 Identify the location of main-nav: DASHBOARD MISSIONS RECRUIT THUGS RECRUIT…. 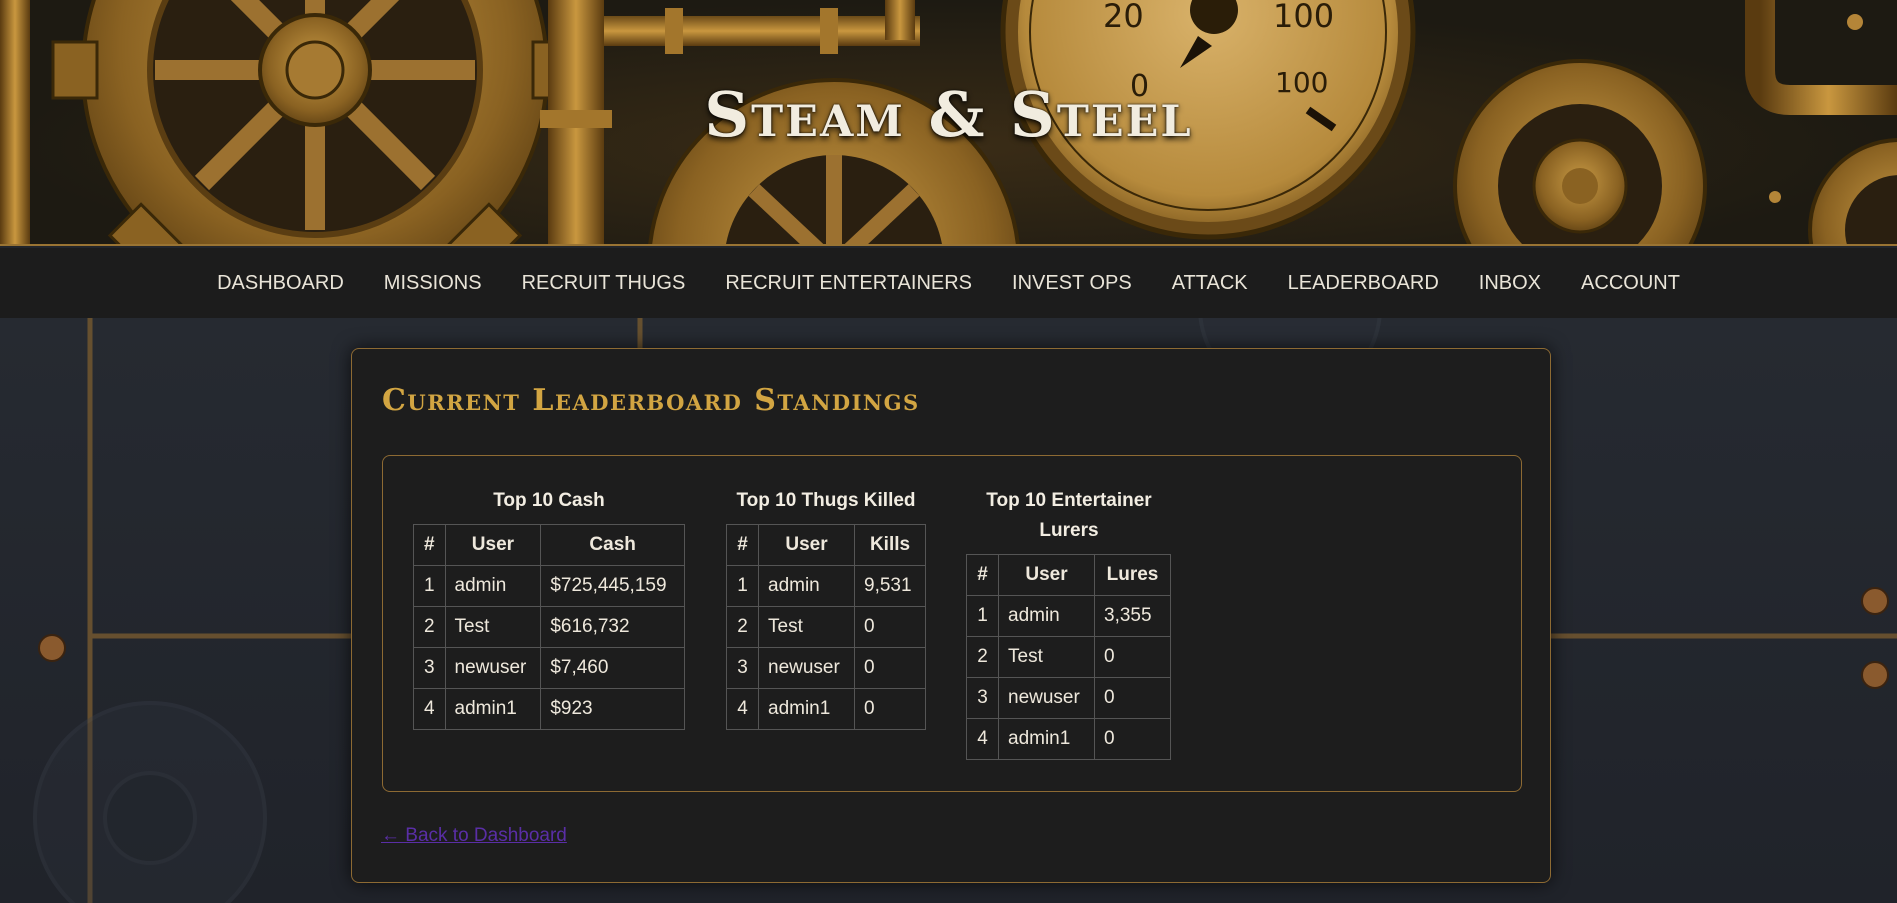
(948, 283).